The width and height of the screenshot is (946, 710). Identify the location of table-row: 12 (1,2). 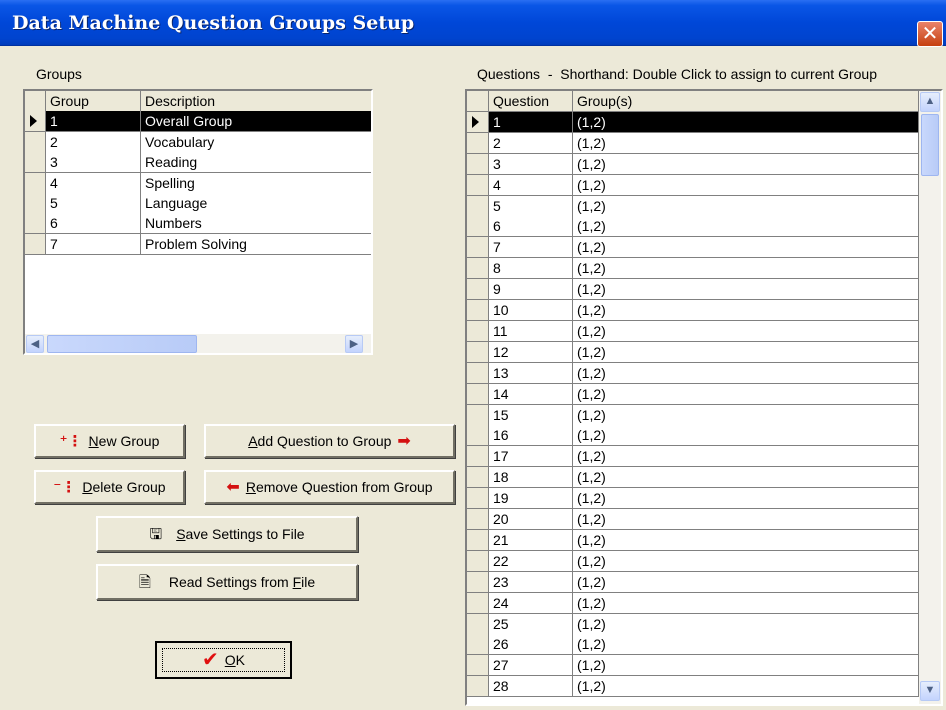
(693, 352).